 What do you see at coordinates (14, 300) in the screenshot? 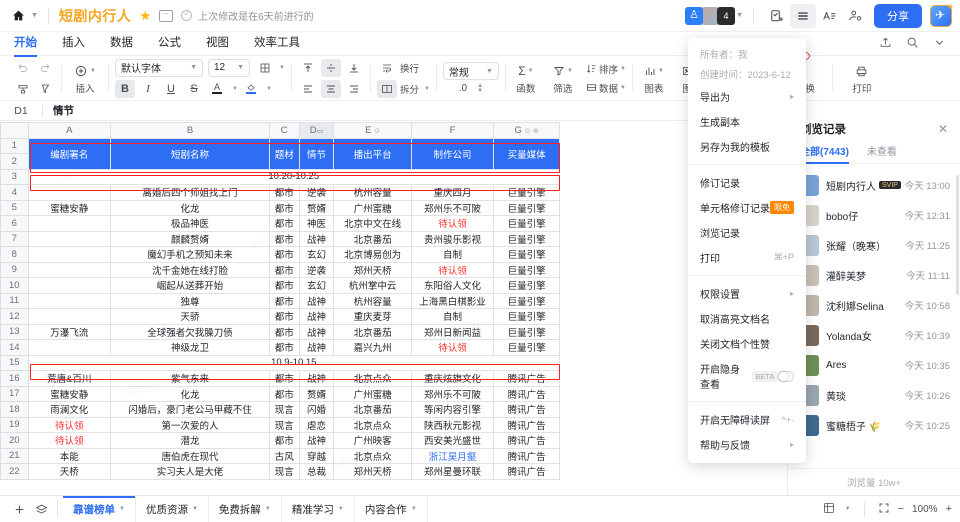
I see `row-header: 11` at bounding box center [14, 300].